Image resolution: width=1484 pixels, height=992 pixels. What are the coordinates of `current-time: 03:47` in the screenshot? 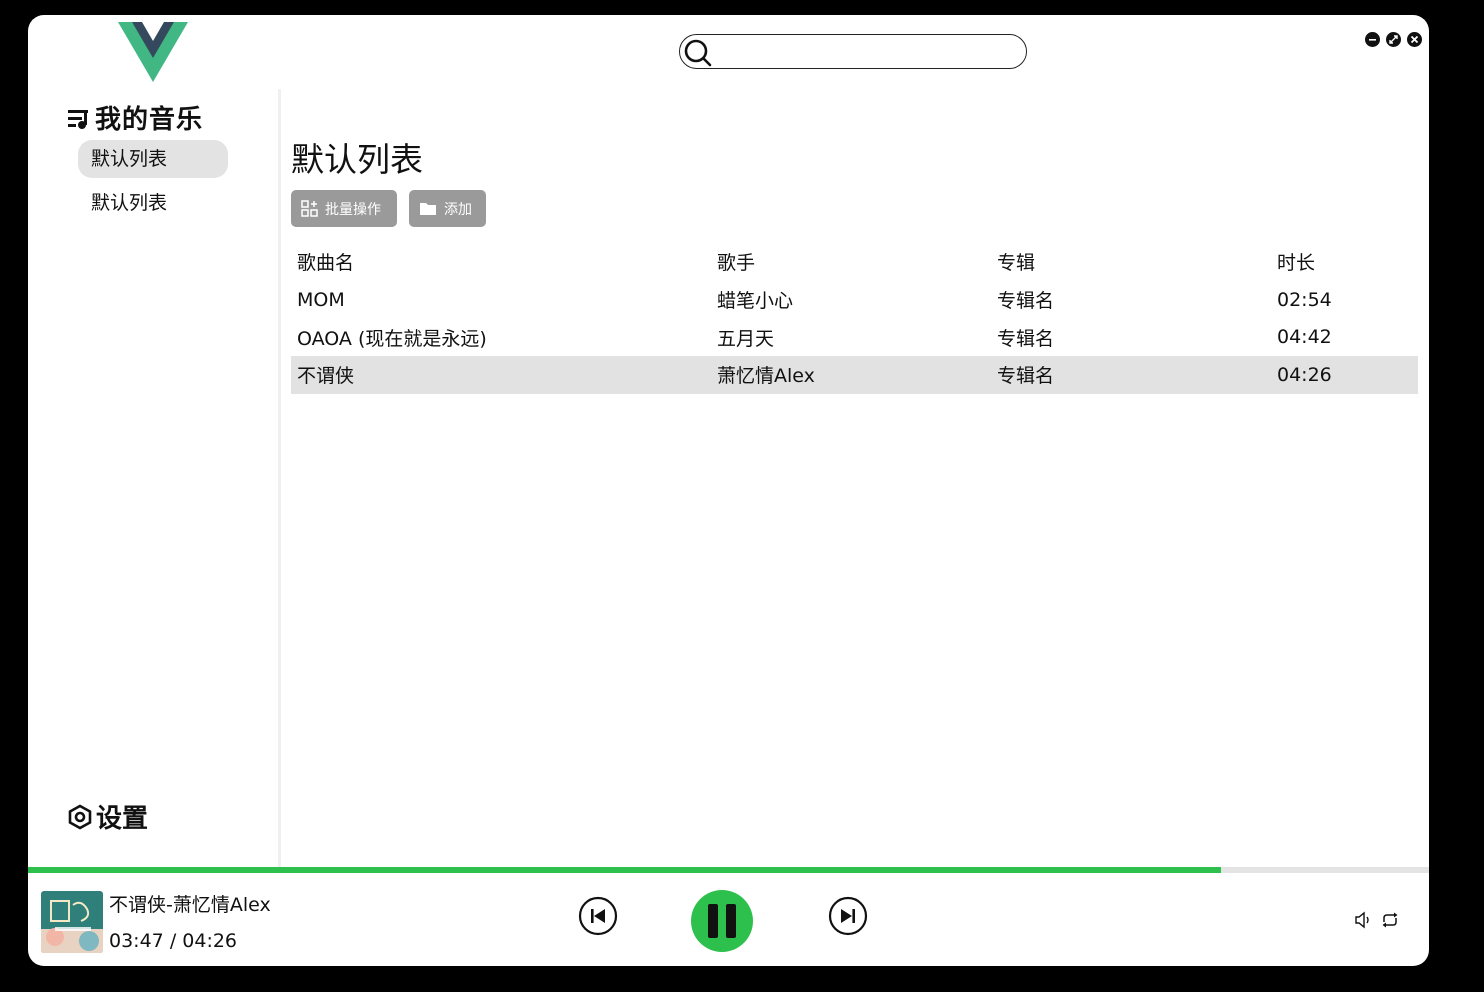 It's located at (136, 941).